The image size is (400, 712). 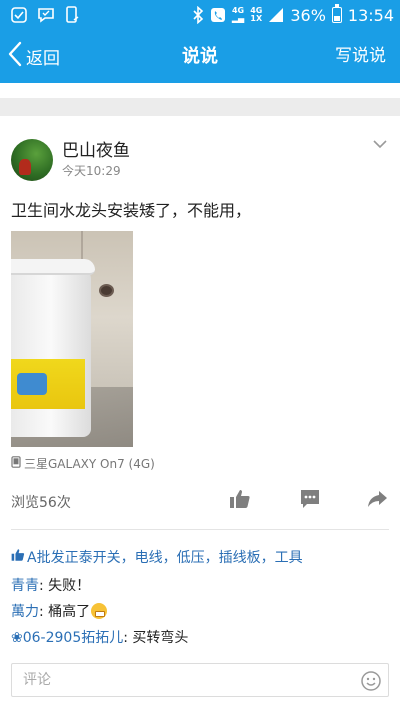 I want to click on likers-names: A批发正泰开关，电线，低压，插线板，工具, so click(x=165, y=557).